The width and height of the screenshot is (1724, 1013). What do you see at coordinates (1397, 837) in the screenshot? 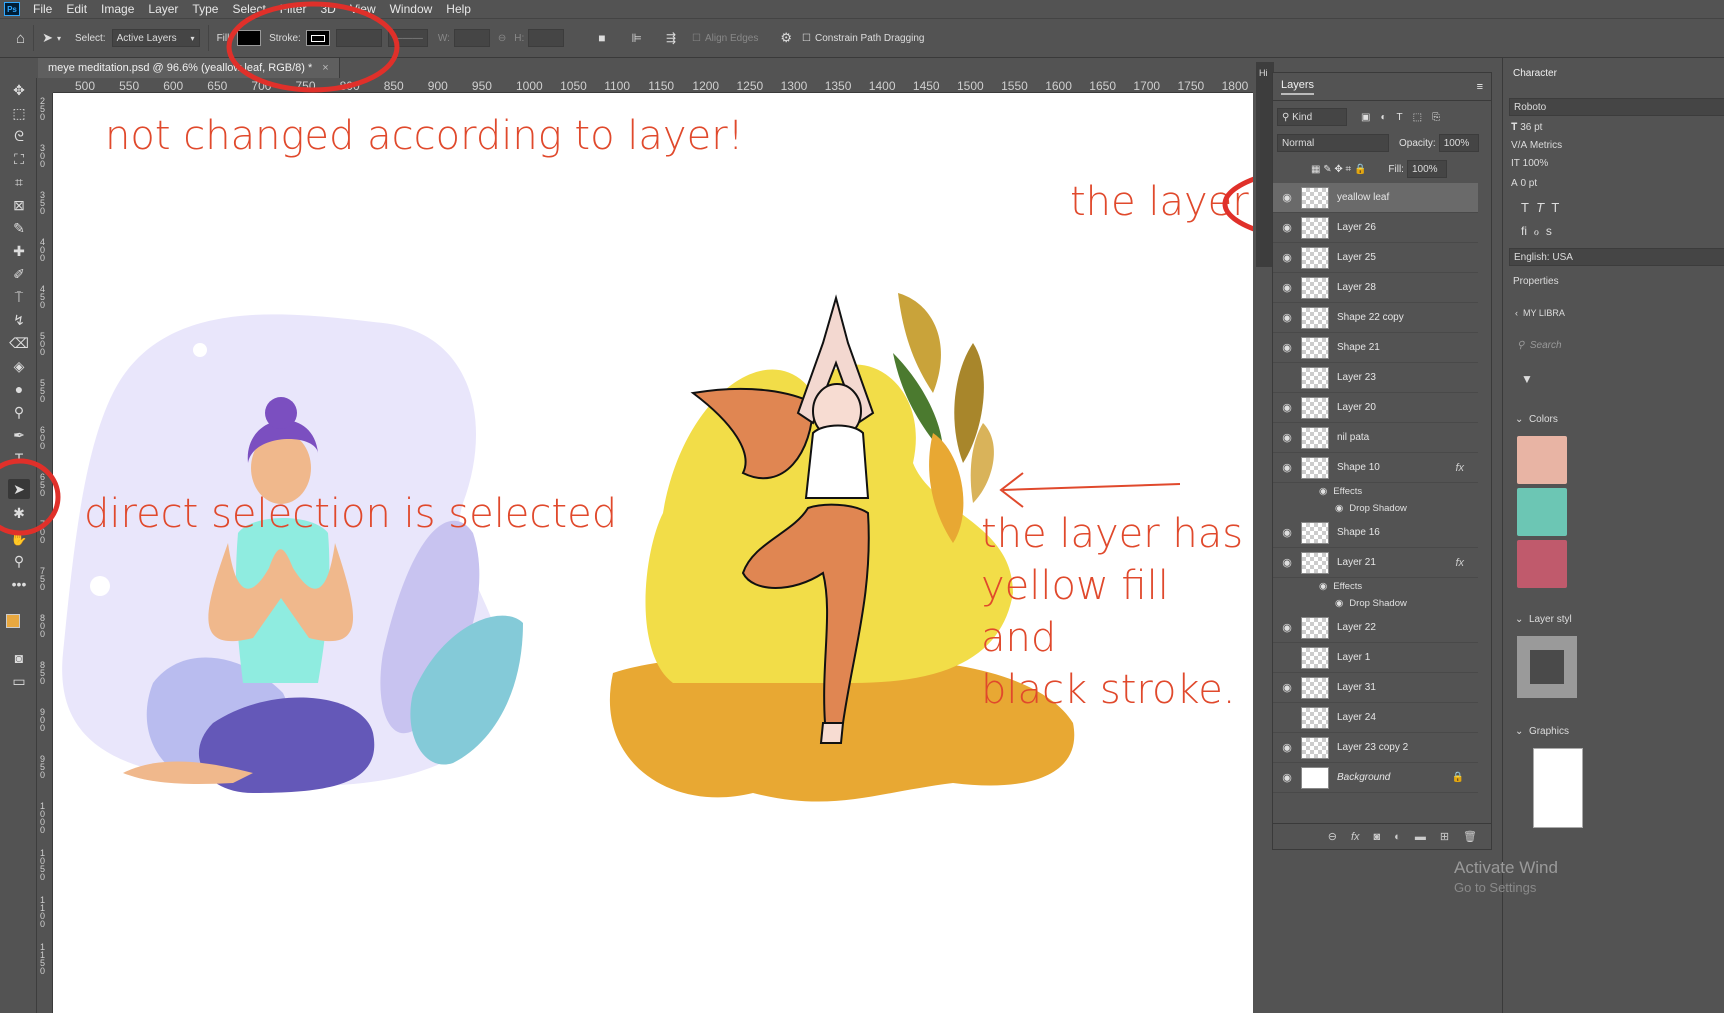
I see `adjustment-layer-icon: ◐` at bounding box center [1397, 837].